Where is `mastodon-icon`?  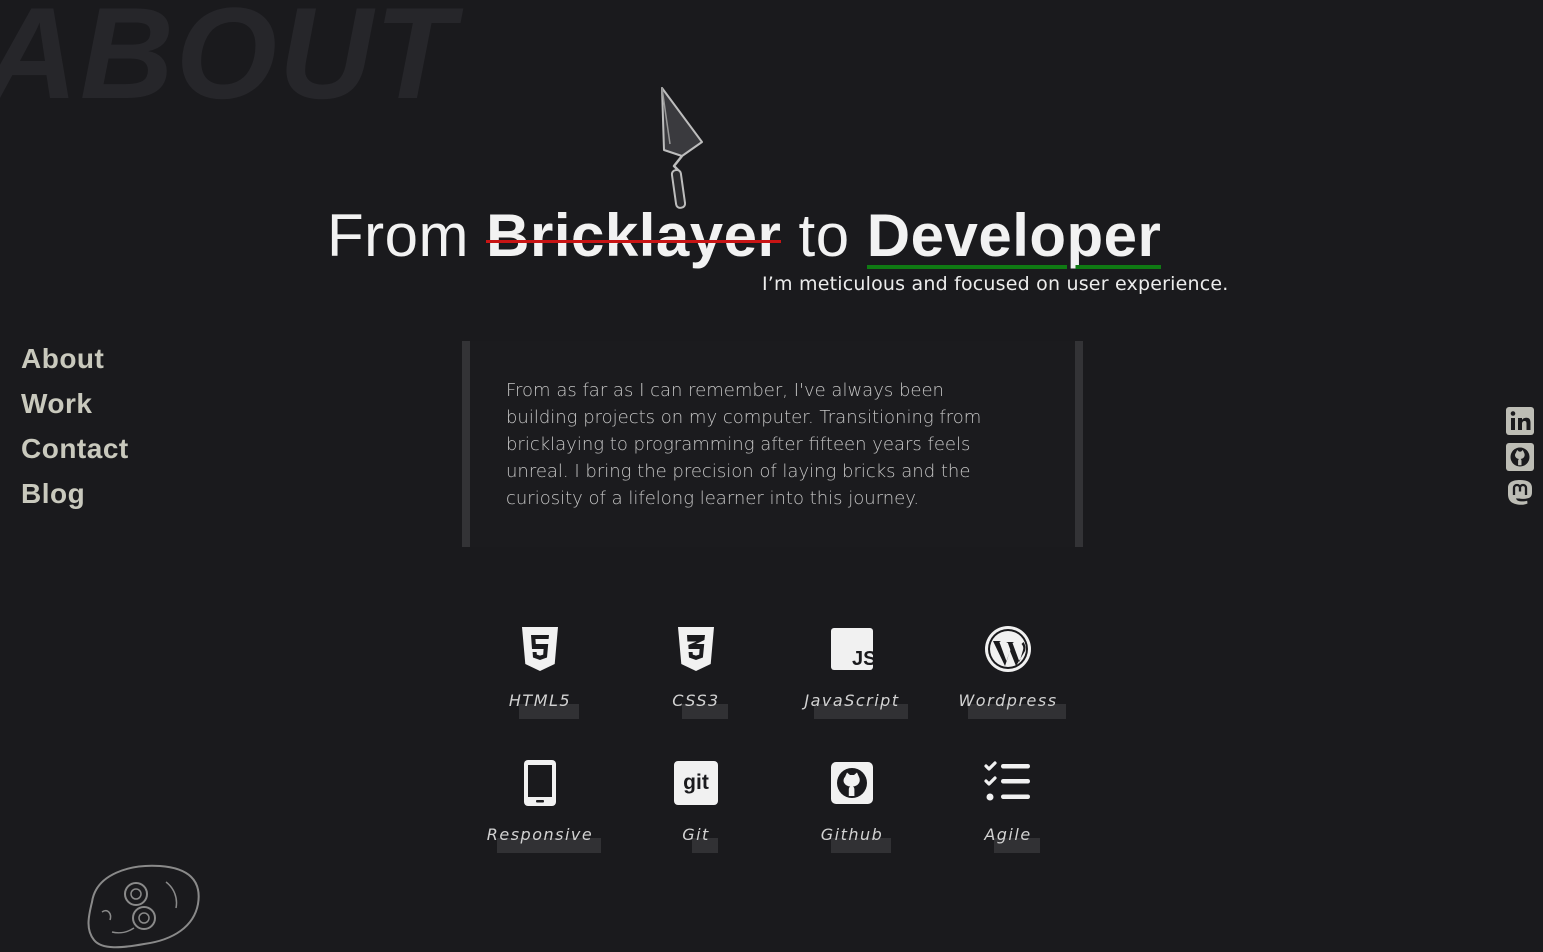
mastodon-icon is located at coordinates (1520, 493).